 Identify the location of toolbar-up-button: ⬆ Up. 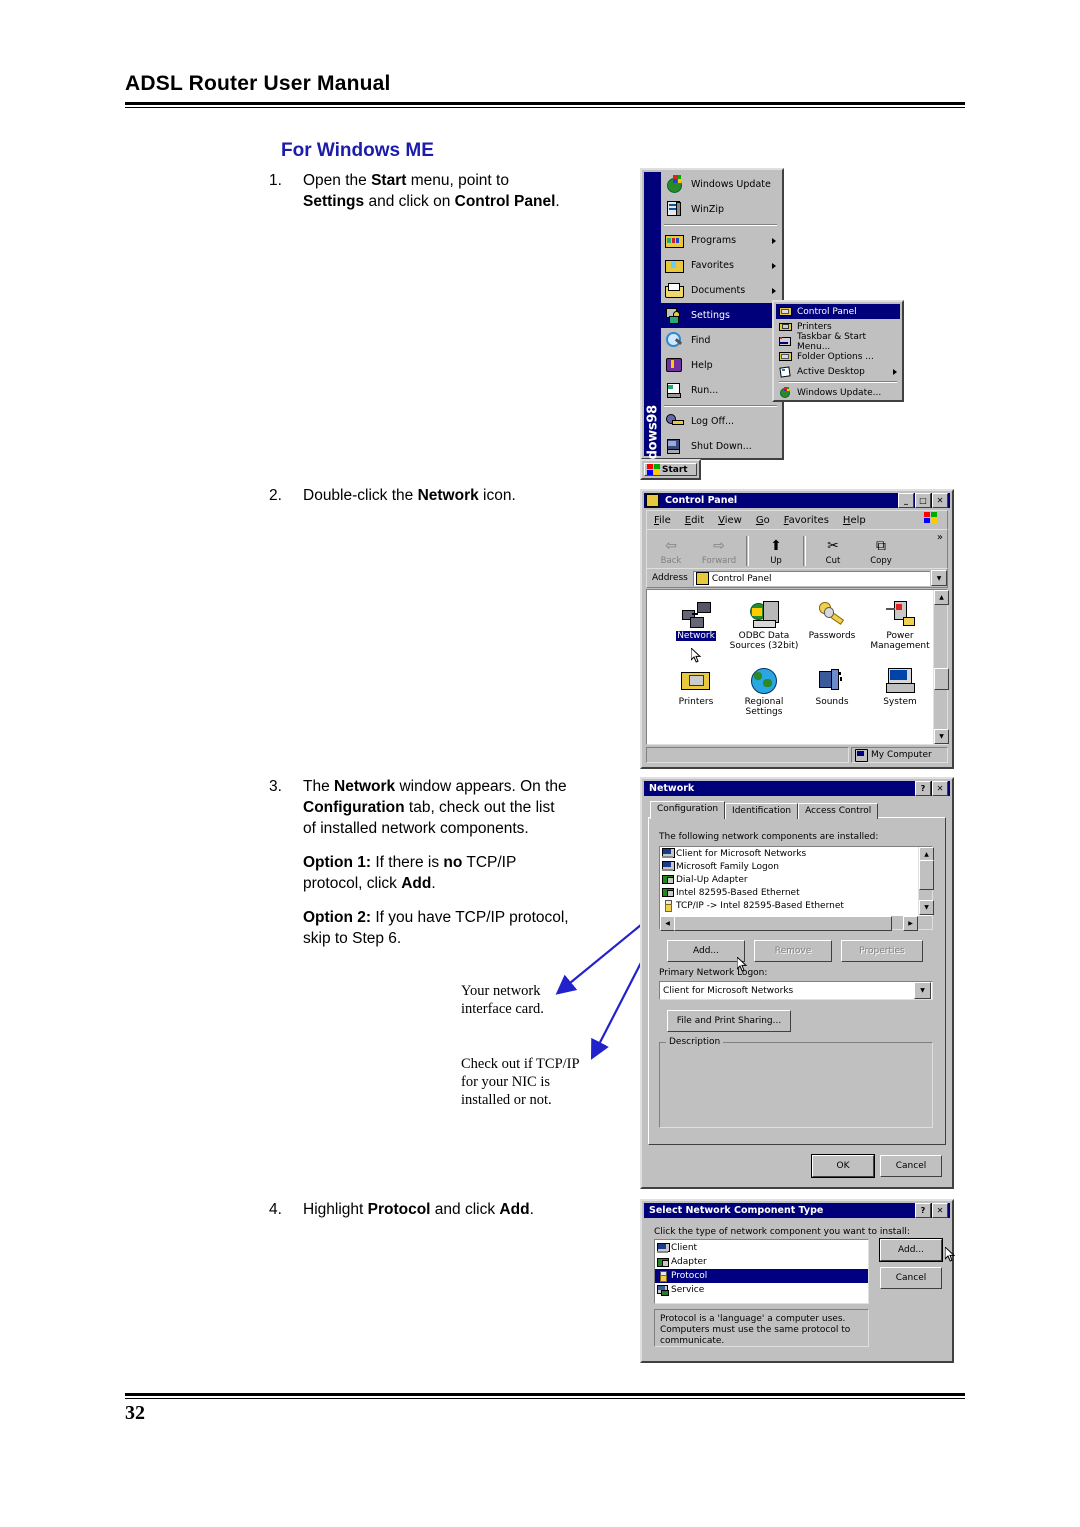
(776, 552).